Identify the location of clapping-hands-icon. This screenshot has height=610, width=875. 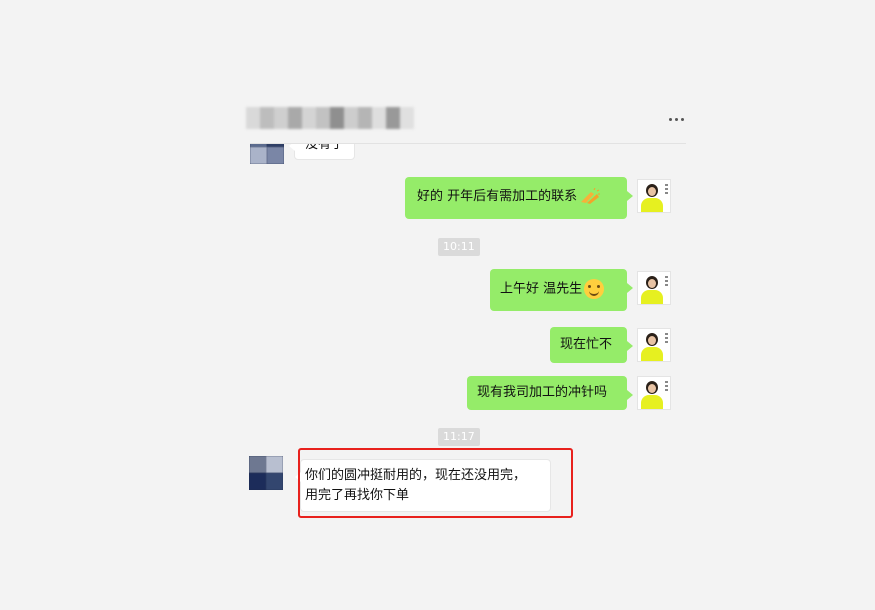
(591, 195).